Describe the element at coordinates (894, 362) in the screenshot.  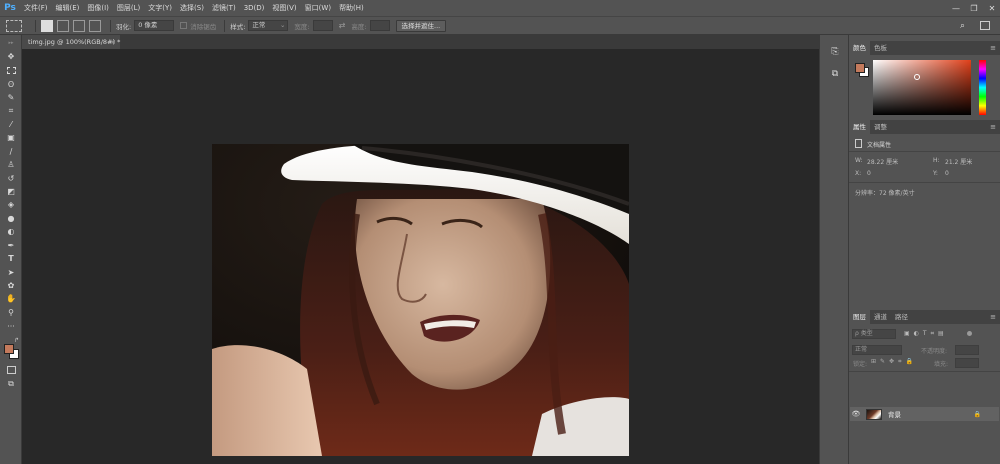
I see `lock-icons: ⊞✎✥⌗🔒` at that location.